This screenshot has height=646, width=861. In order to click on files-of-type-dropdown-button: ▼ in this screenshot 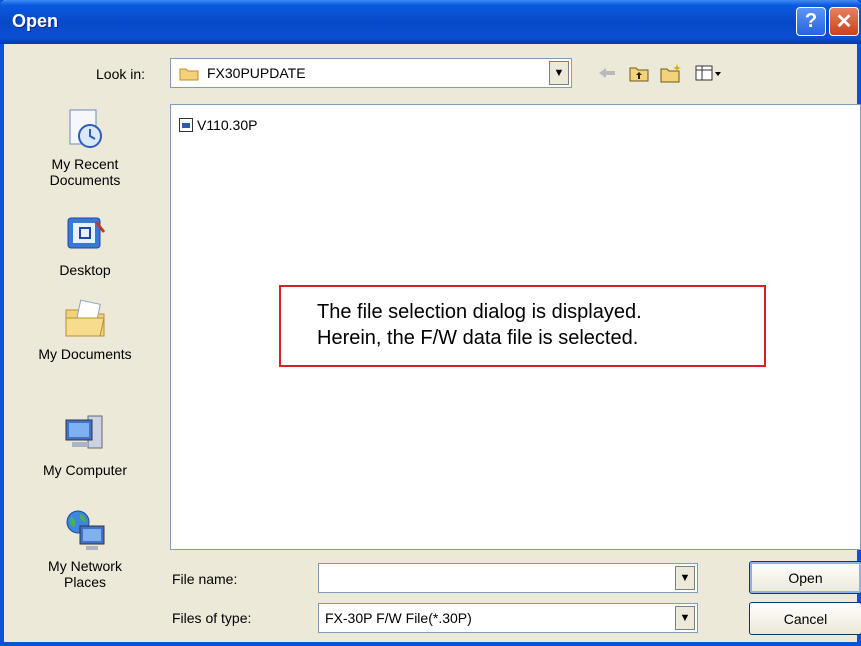, I will do `click(685, 618)`.